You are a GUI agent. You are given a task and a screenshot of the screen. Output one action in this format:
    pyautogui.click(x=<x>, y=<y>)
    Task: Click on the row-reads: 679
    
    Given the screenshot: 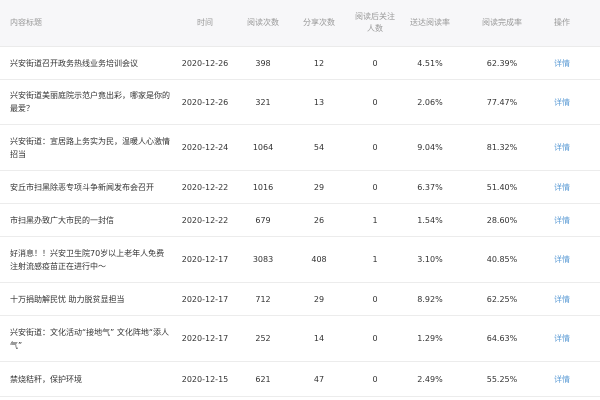 What is the action you would take?
    pyautogui.click(x=263, y=220)
    